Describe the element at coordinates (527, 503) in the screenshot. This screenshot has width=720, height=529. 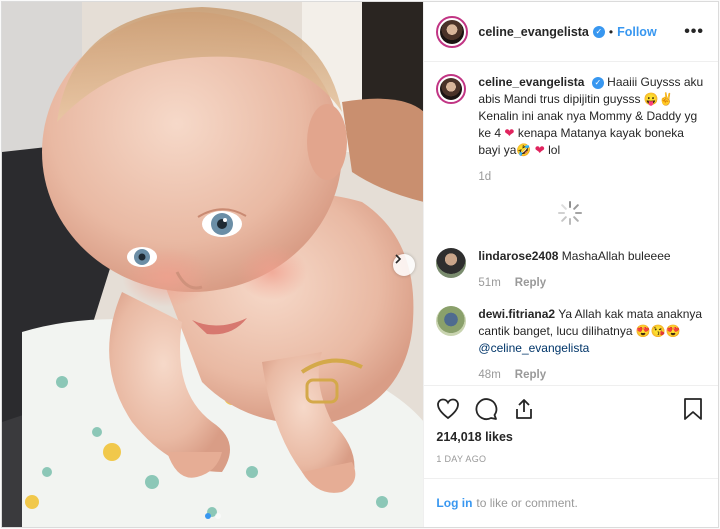
I see `login-text: to like or comment.` at that location.